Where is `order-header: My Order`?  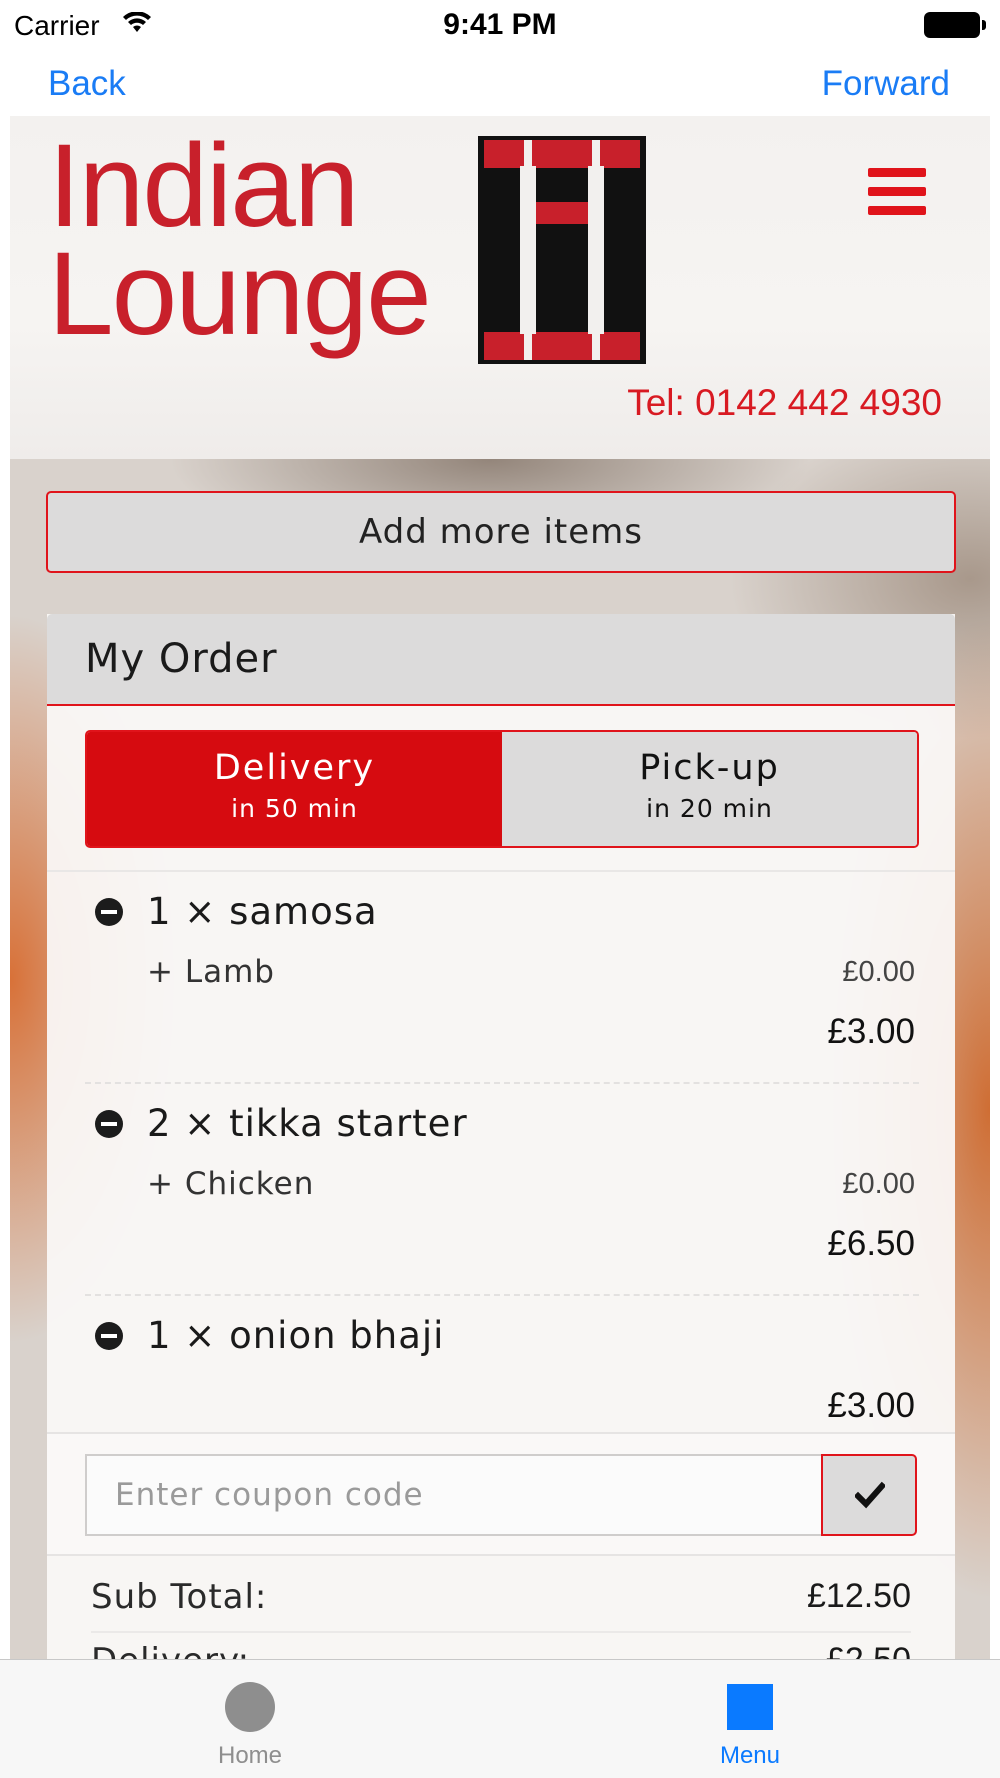 order-header: My Order is located at coordinates (501, 660).